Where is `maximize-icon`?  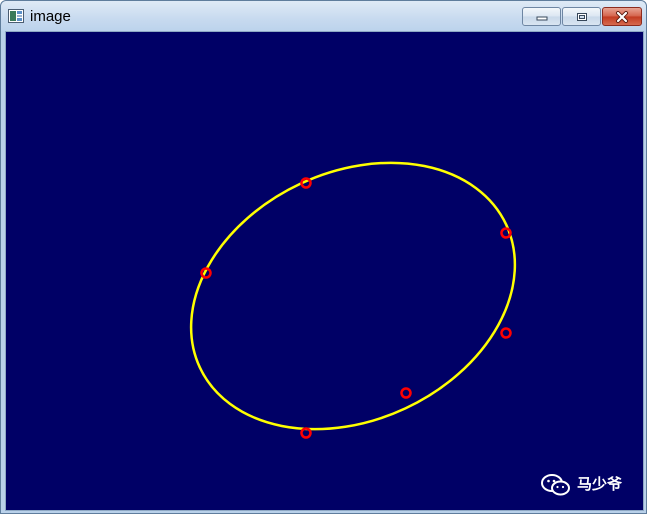
maximize-icon is located at coordinates (581, 16).